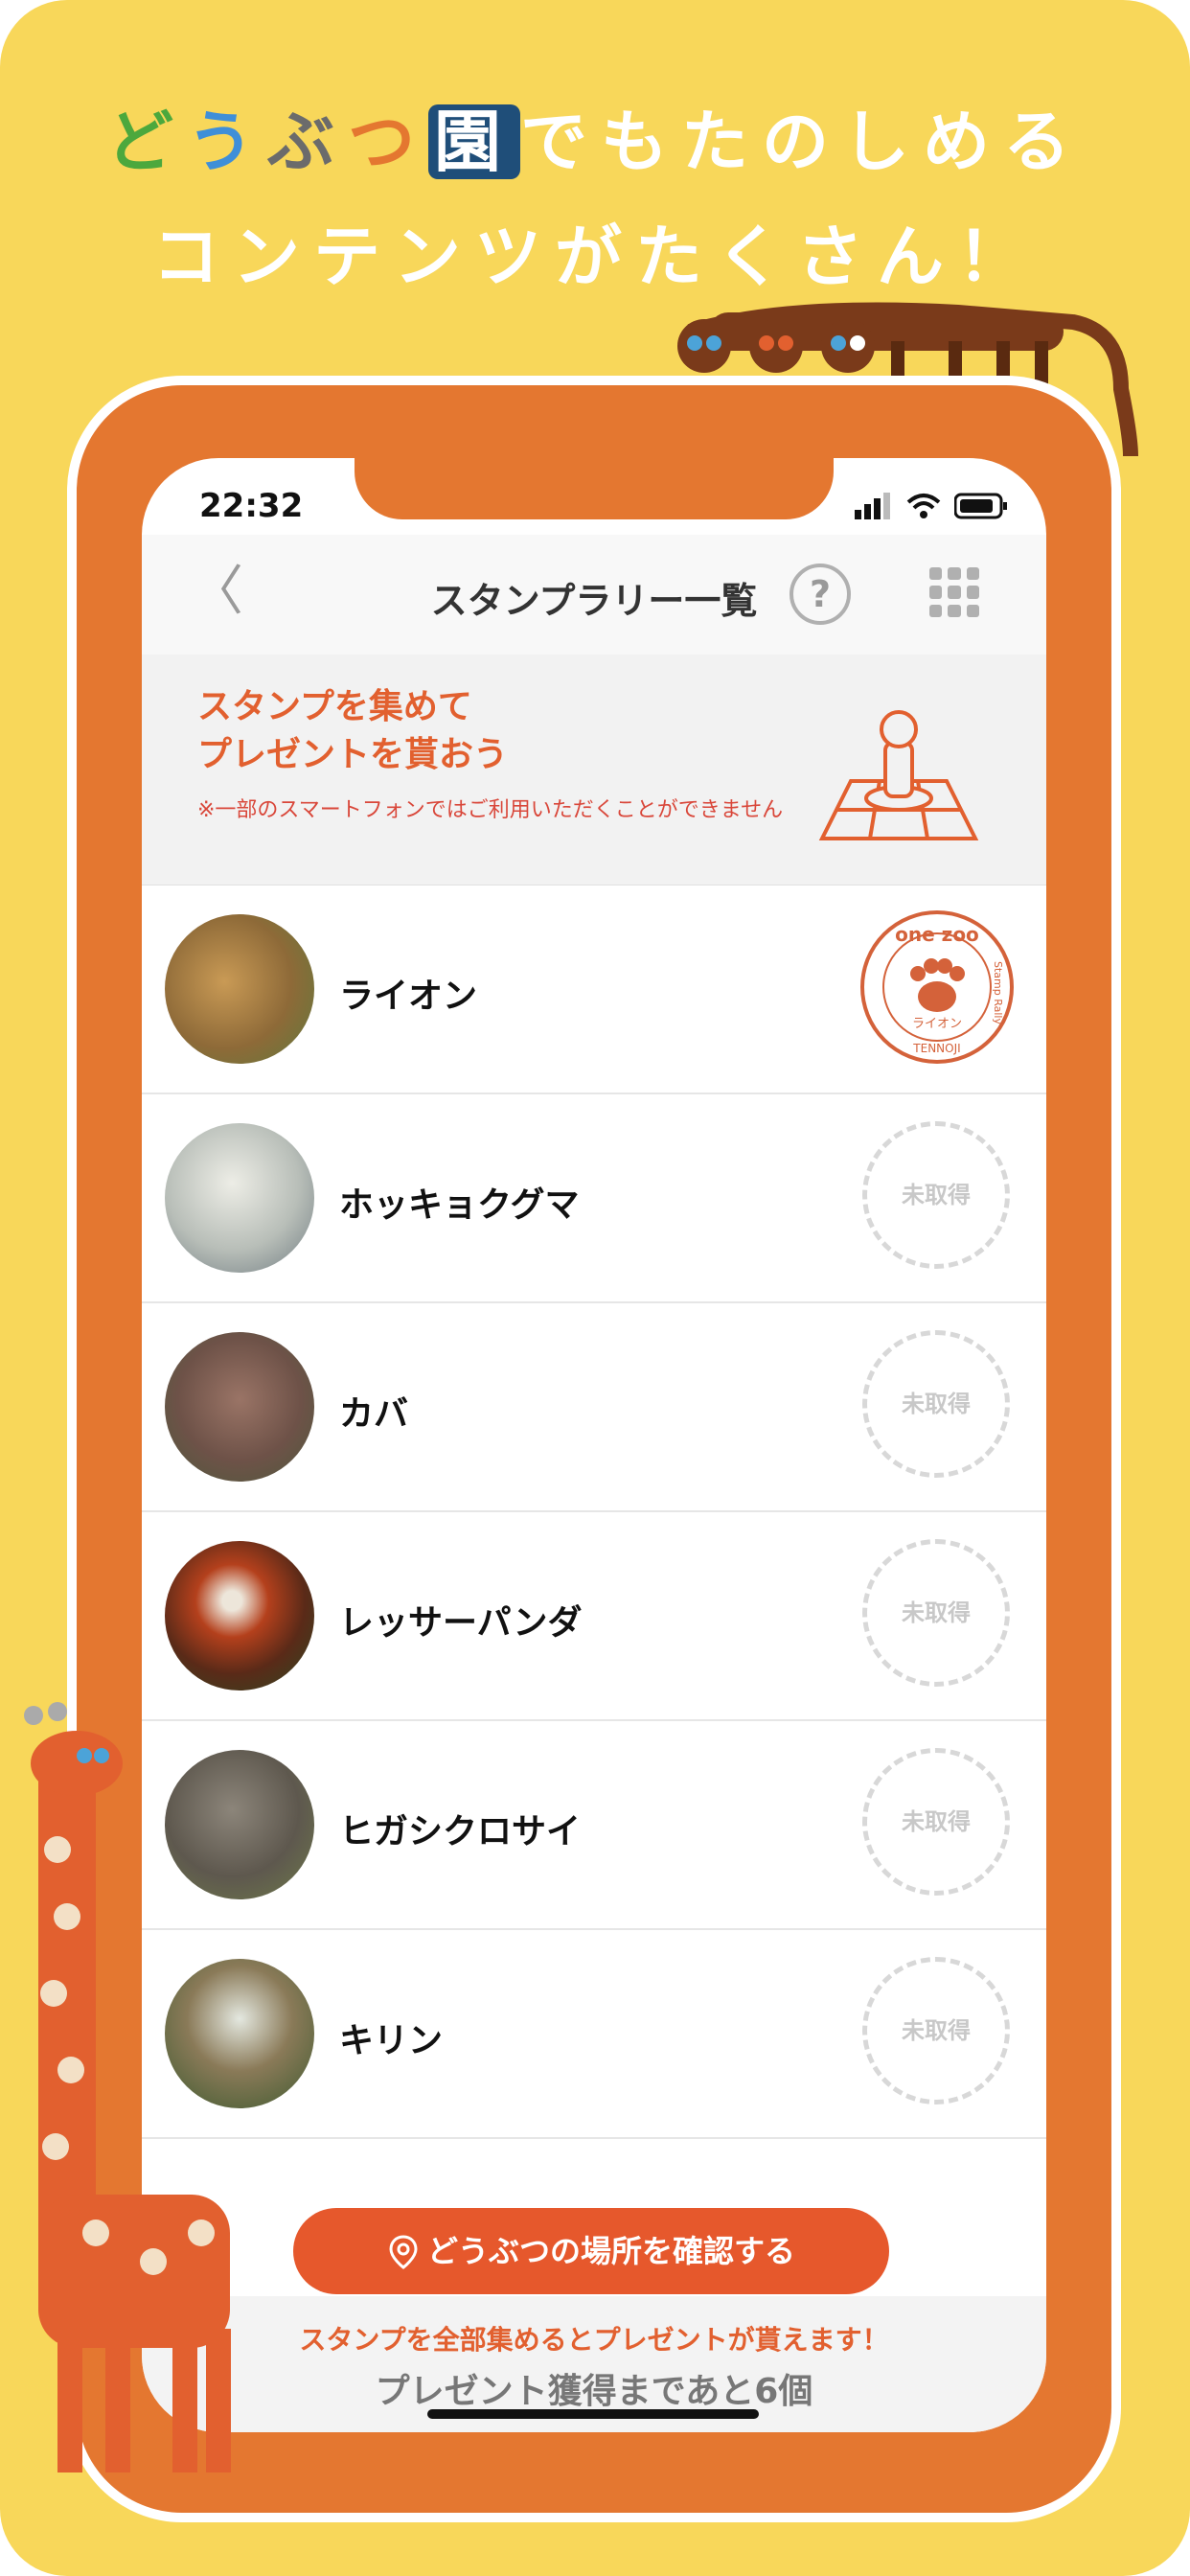  What do you see at coordinates (594, 2391) in the screenshot?
I see `remaining-count: プレゼント獲得まであと6個` at bounding box center [594, 2391].